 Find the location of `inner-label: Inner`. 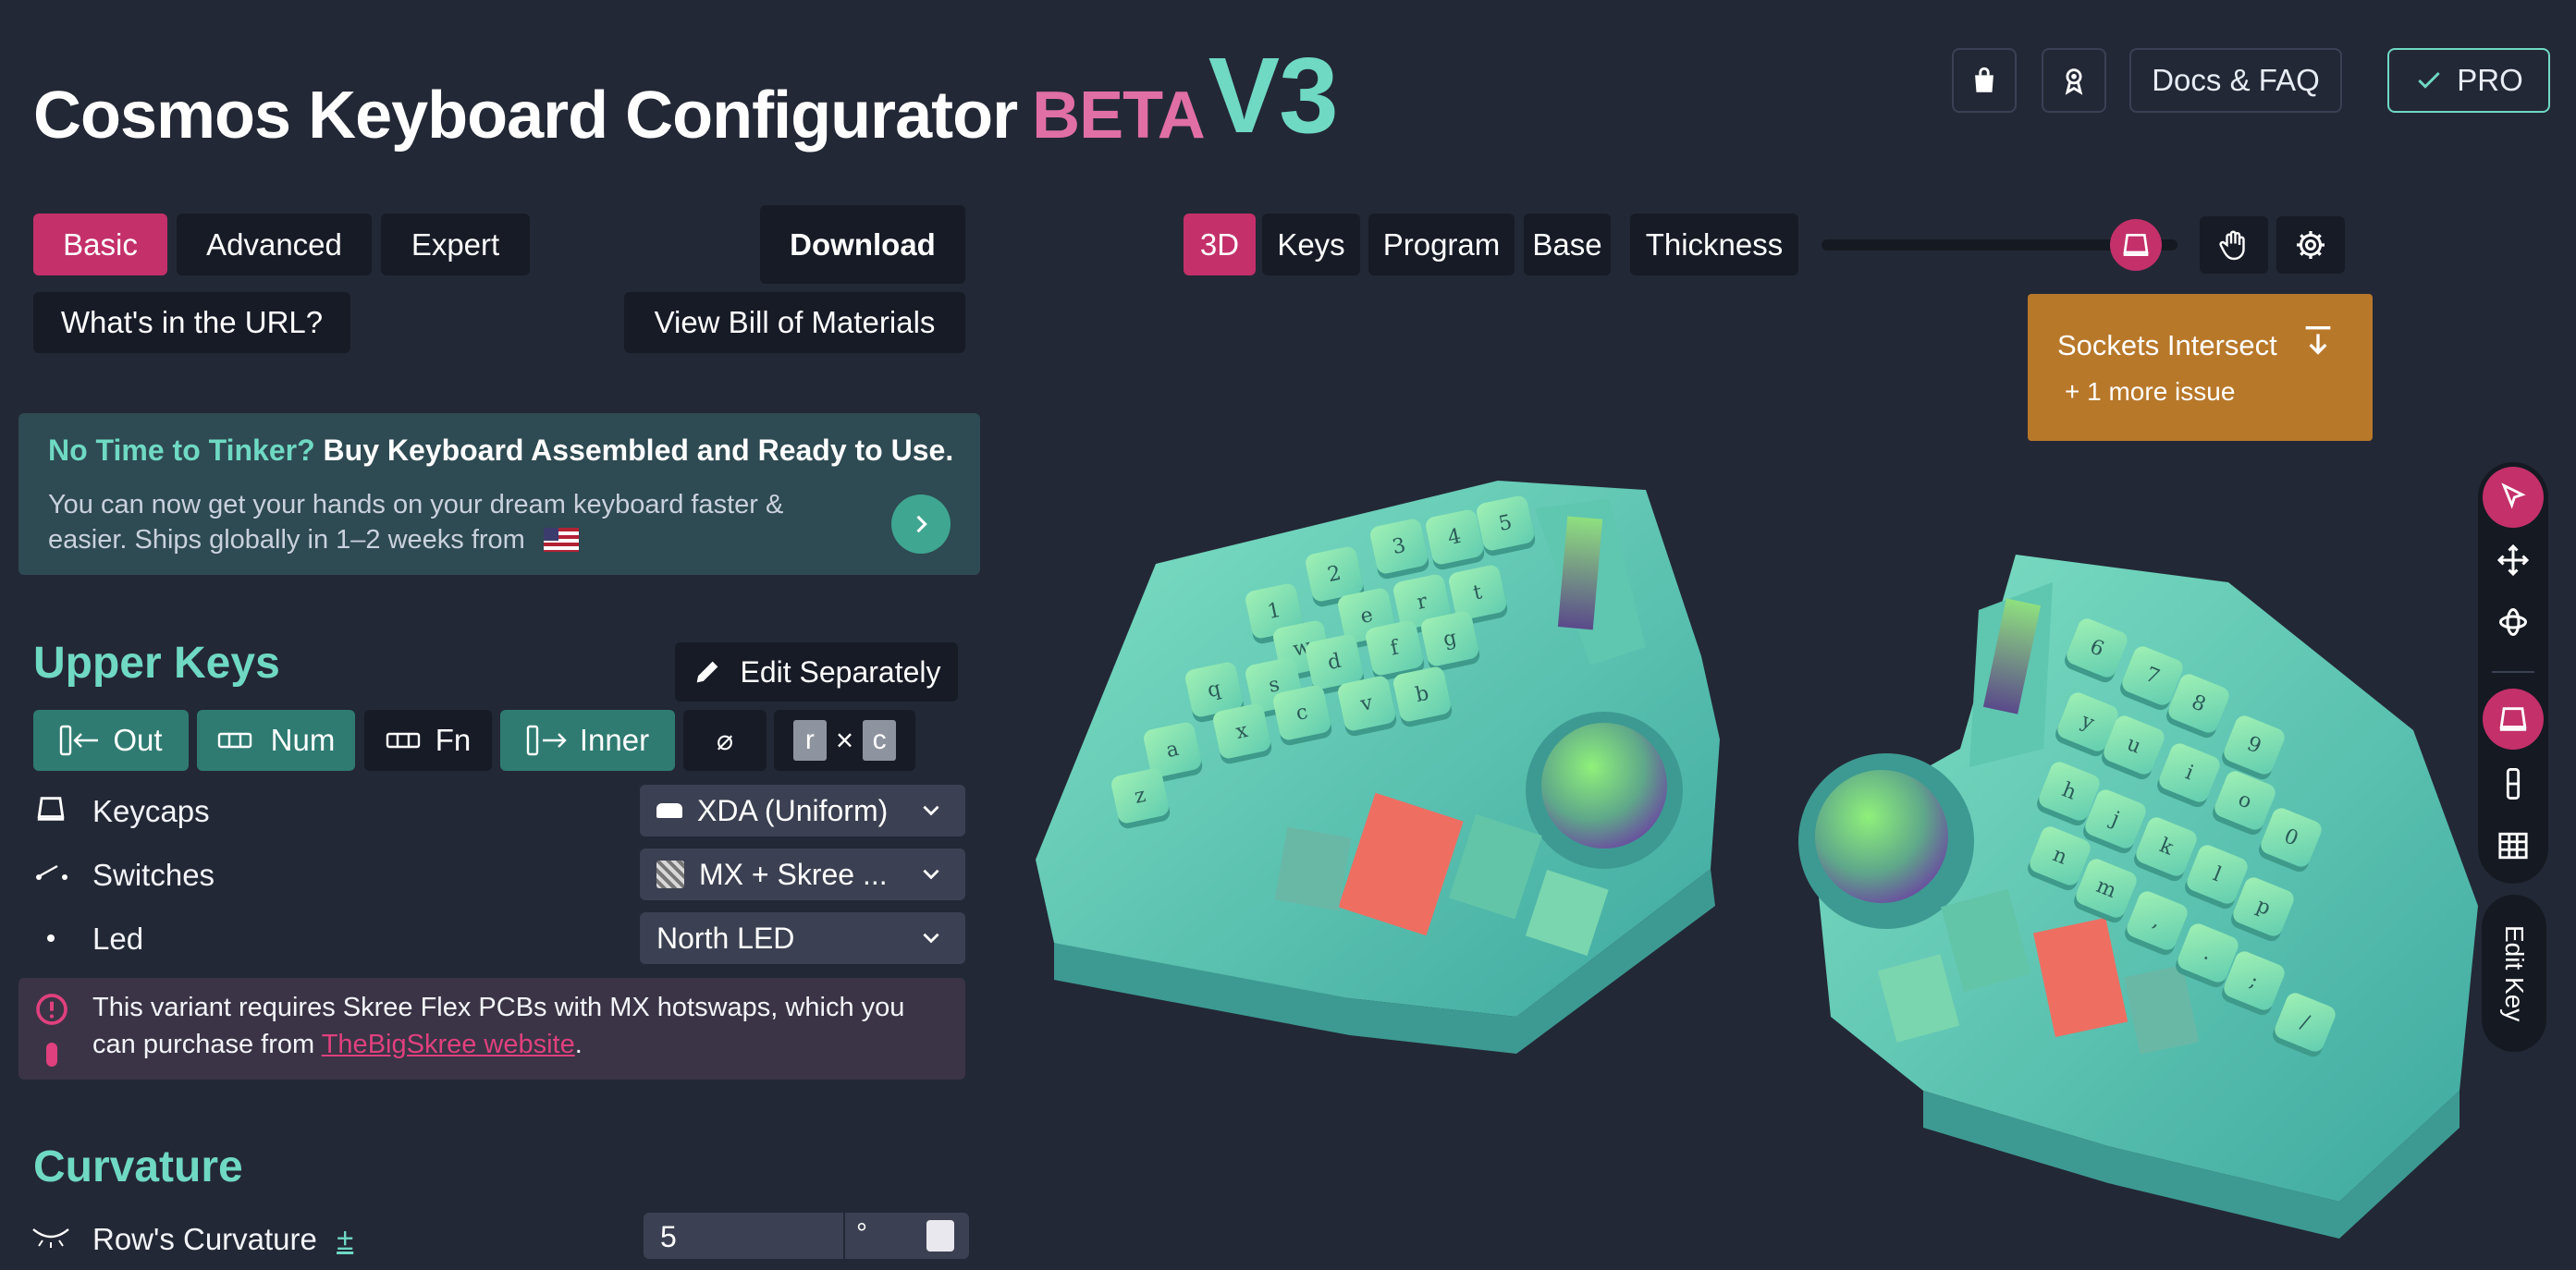

inner-label: Inner is located at coordinates (615, 740).